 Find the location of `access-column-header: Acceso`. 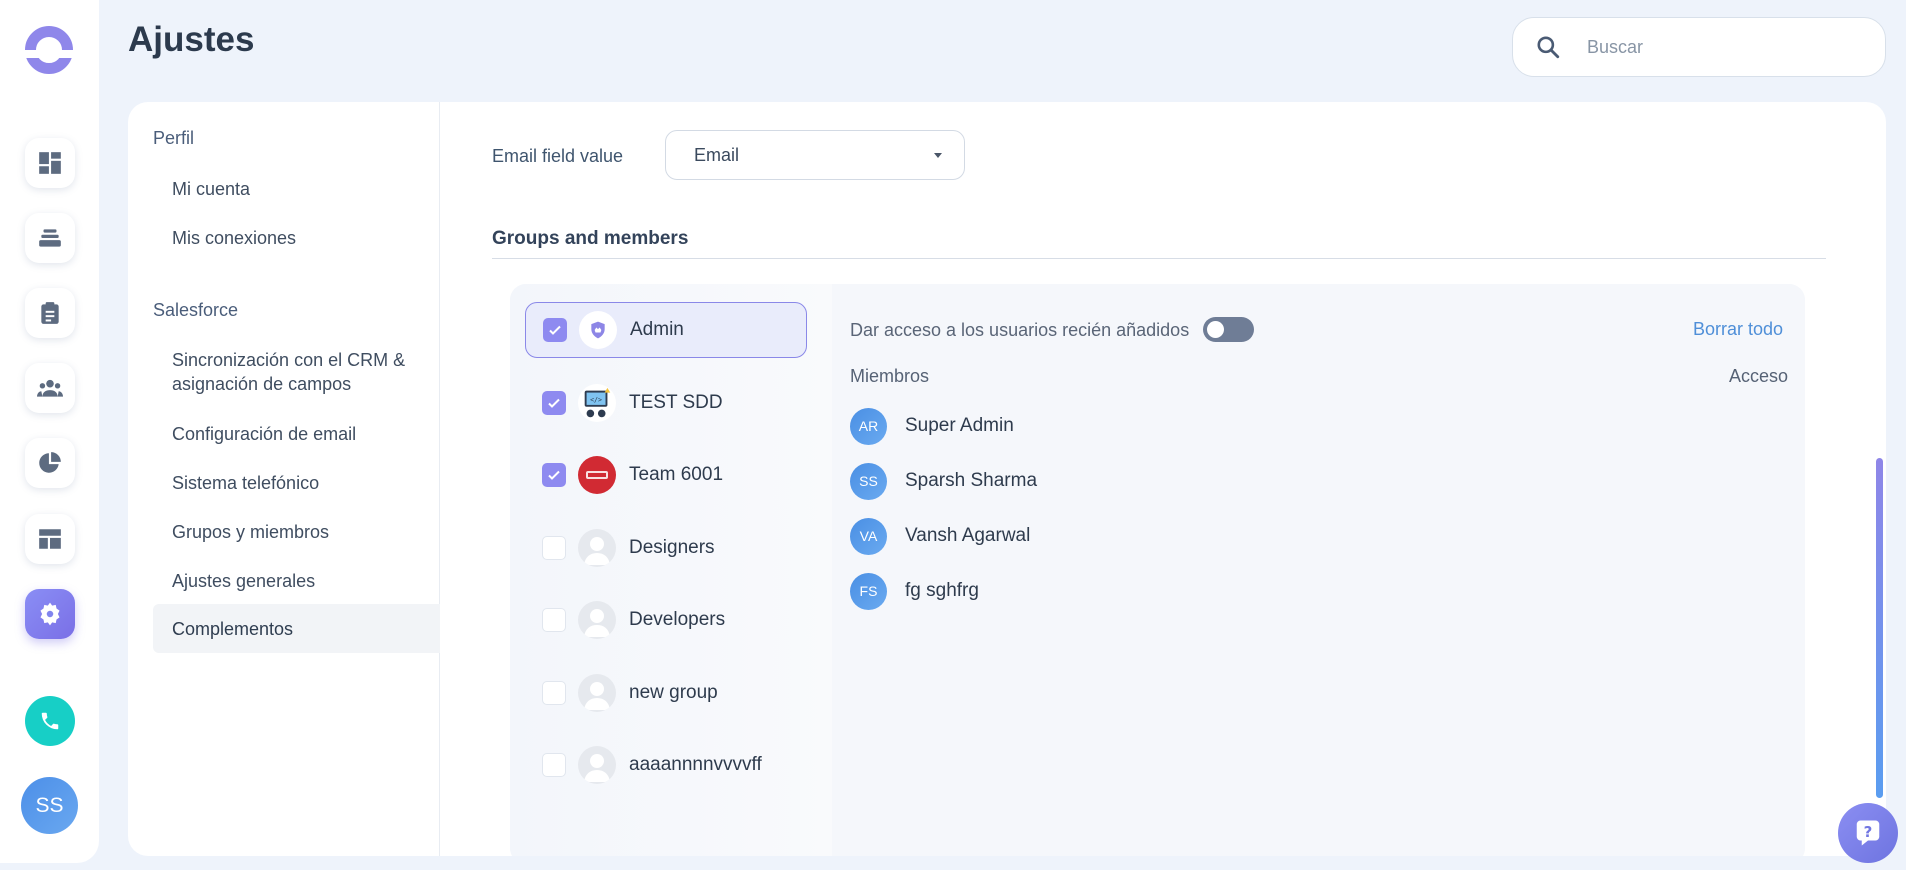

access-column-header: Acceso is located at coordinates (1758, 376).